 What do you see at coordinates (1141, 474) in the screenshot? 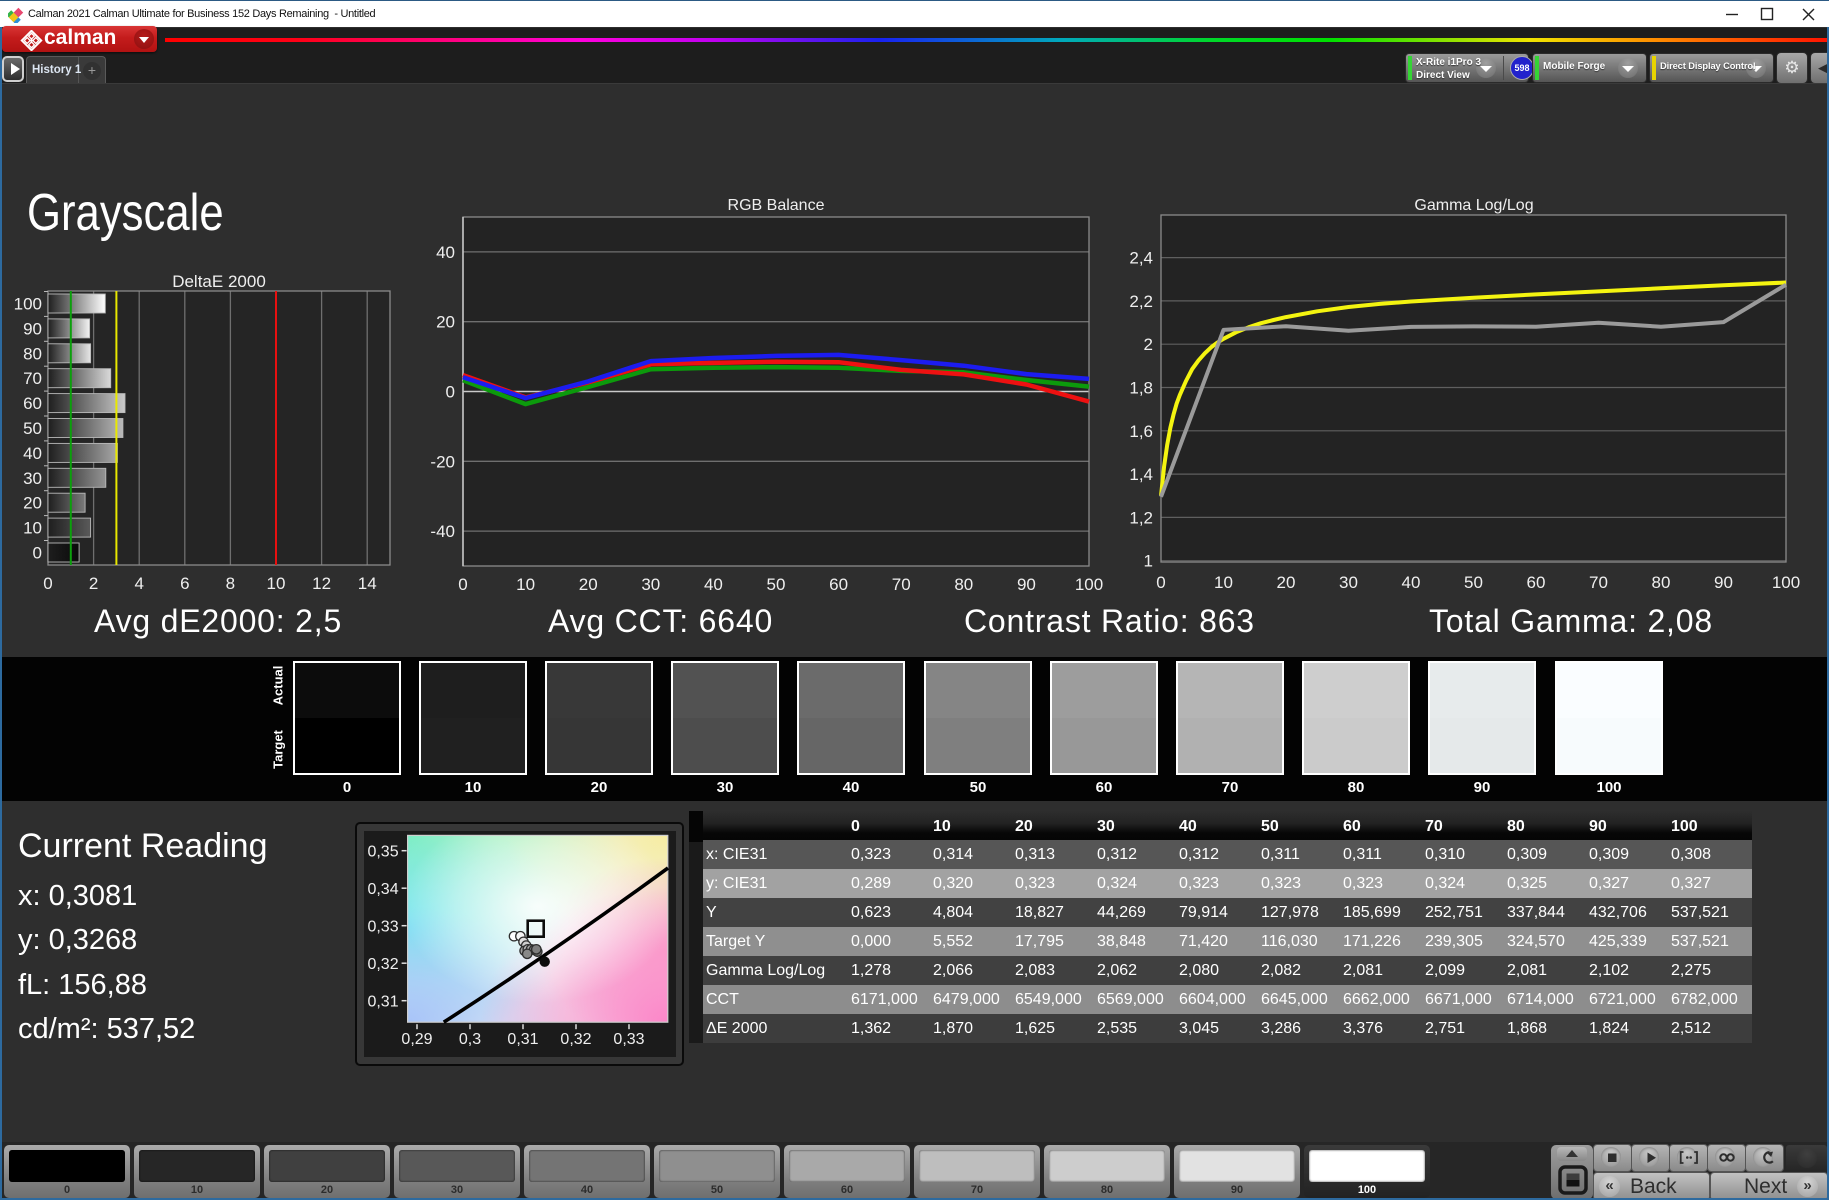
I see `svg-text: 1,4` at bounding box center [1141, 474].